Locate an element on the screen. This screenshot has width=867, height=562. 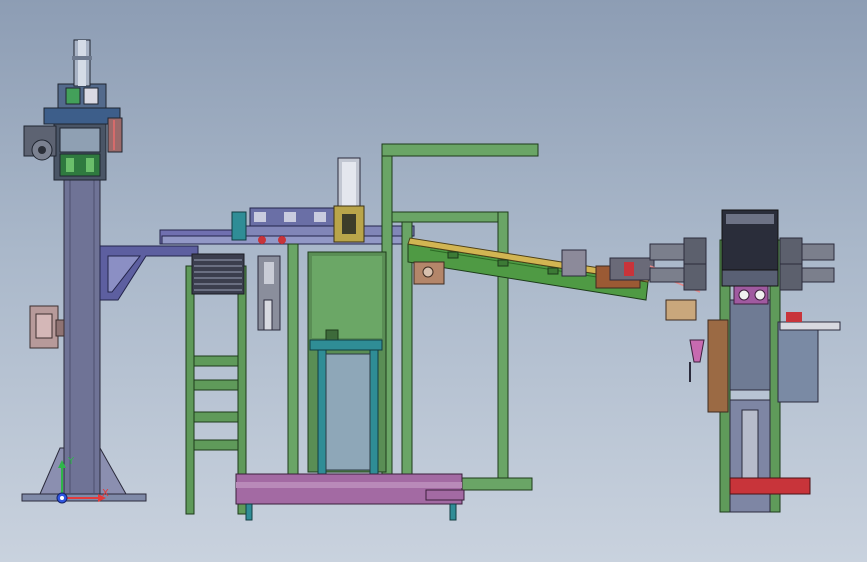
triad-x-label: X is located at coordinates (105, 493).